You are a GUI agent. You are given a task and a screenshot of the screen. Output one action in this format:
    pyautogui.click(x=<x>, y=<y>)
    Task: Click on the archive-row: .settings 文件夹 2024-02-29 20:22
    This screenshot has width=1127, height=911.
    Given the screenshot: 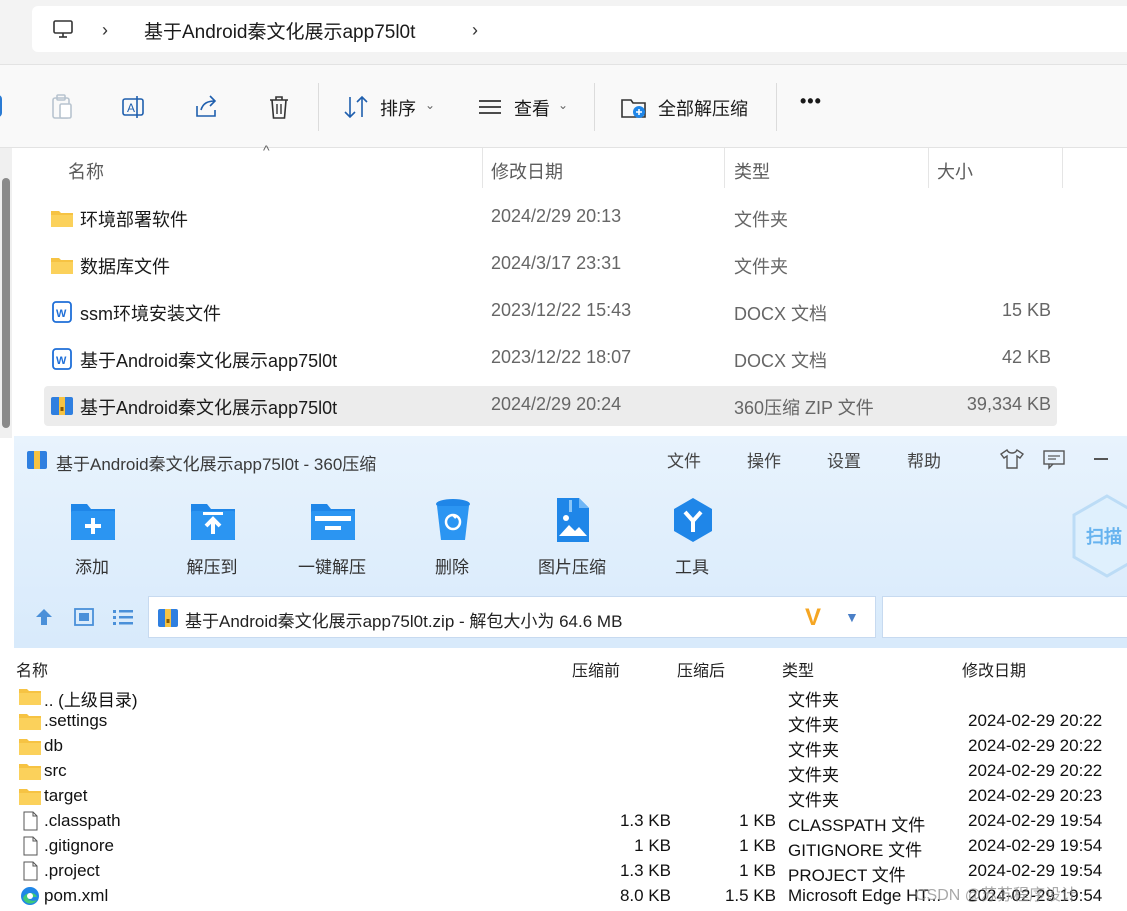 What is the action you would take?
    pyautogui.click(x=570, y=722)
    